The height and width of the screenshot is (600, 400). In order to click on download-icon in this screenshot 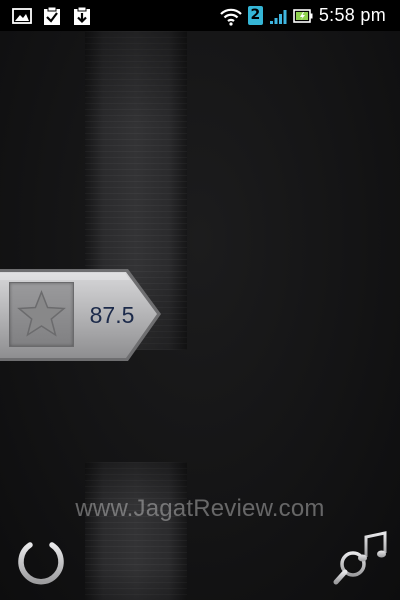, I will do `click(82, 15)`.